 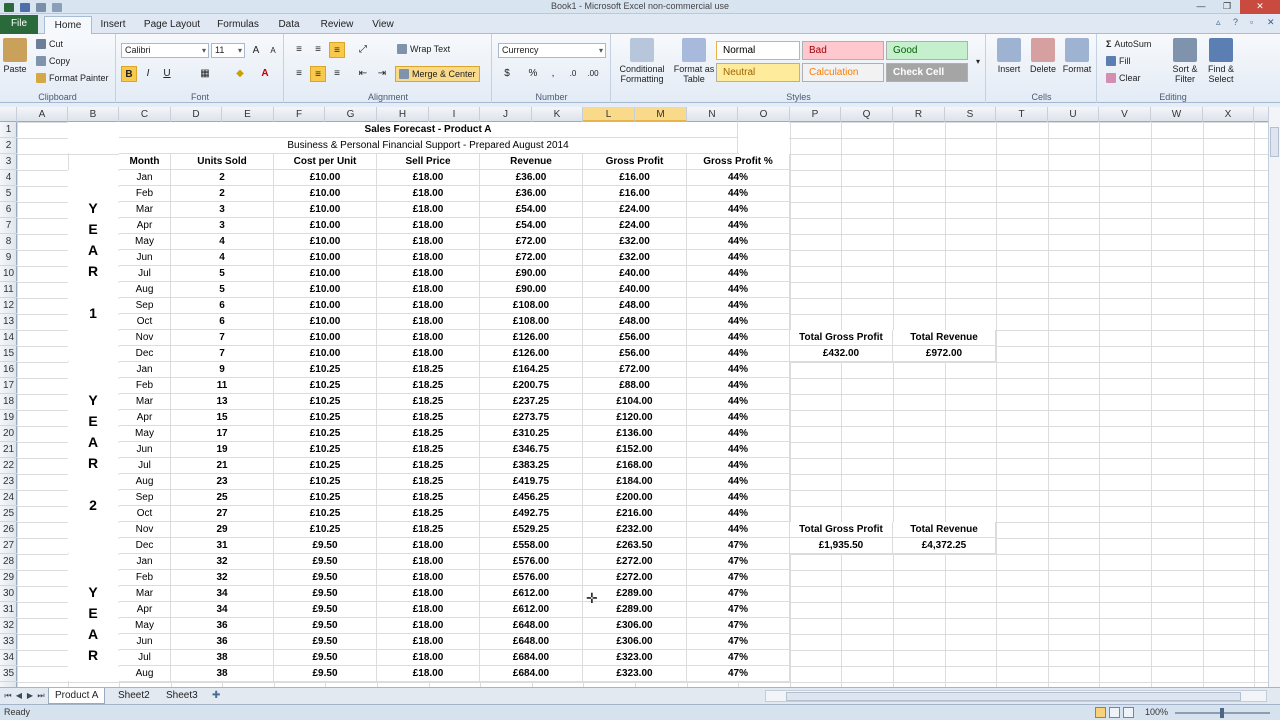 What do you see at coordinates (437, 74) in the screenshot?
I see `merge-center-button: Merge & Center` at bounding box center [437, 74].